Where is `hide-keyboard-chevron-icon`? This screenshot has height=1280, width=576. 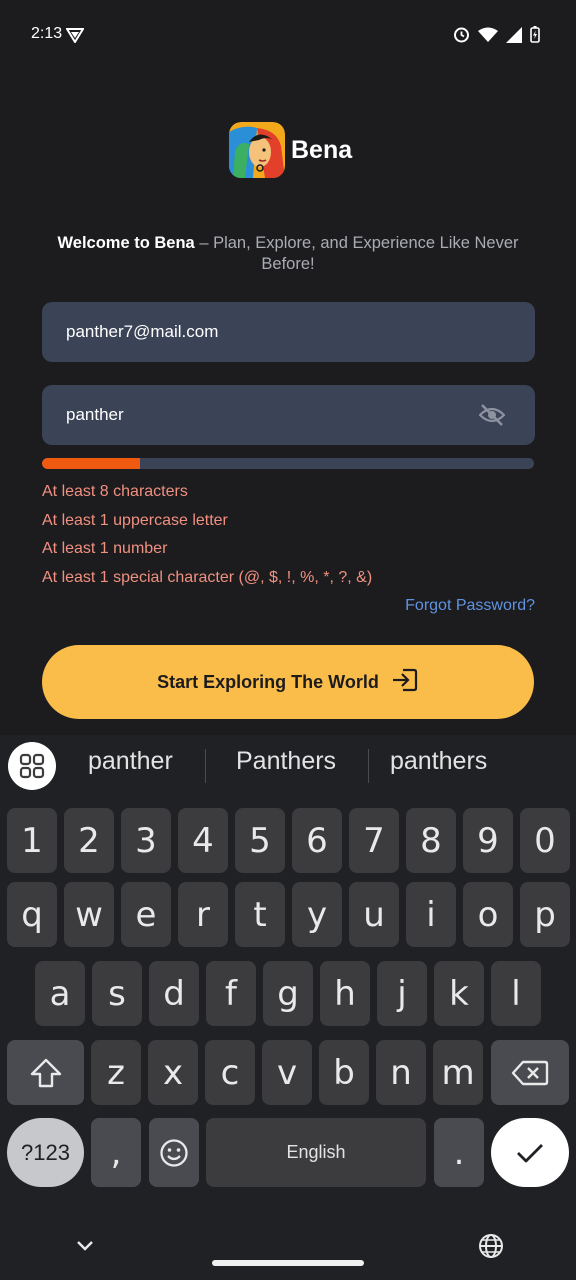
hide-keyboard-chevron-icon is located at coordinates (85, 1247).